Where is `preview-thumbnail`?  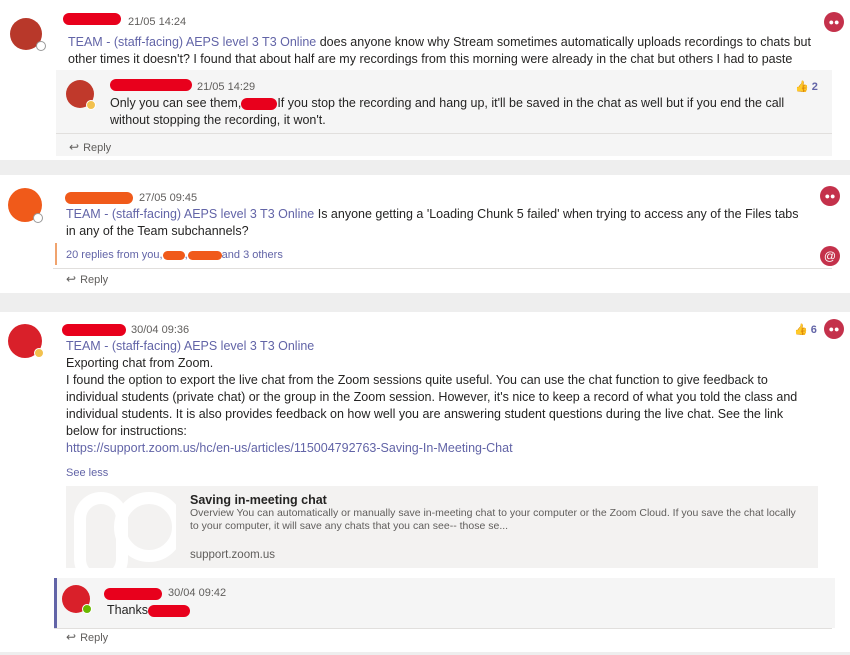
preview-thumbnail is located at coordinates (121, 527).